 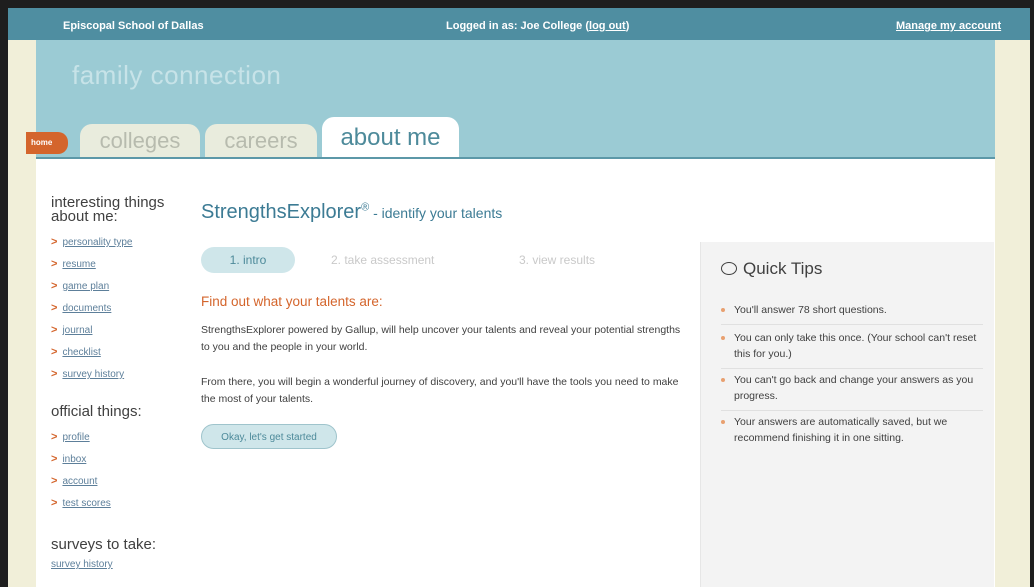 I want to click on sidebar-item-profile: > profile, so click(x=70, y=437).